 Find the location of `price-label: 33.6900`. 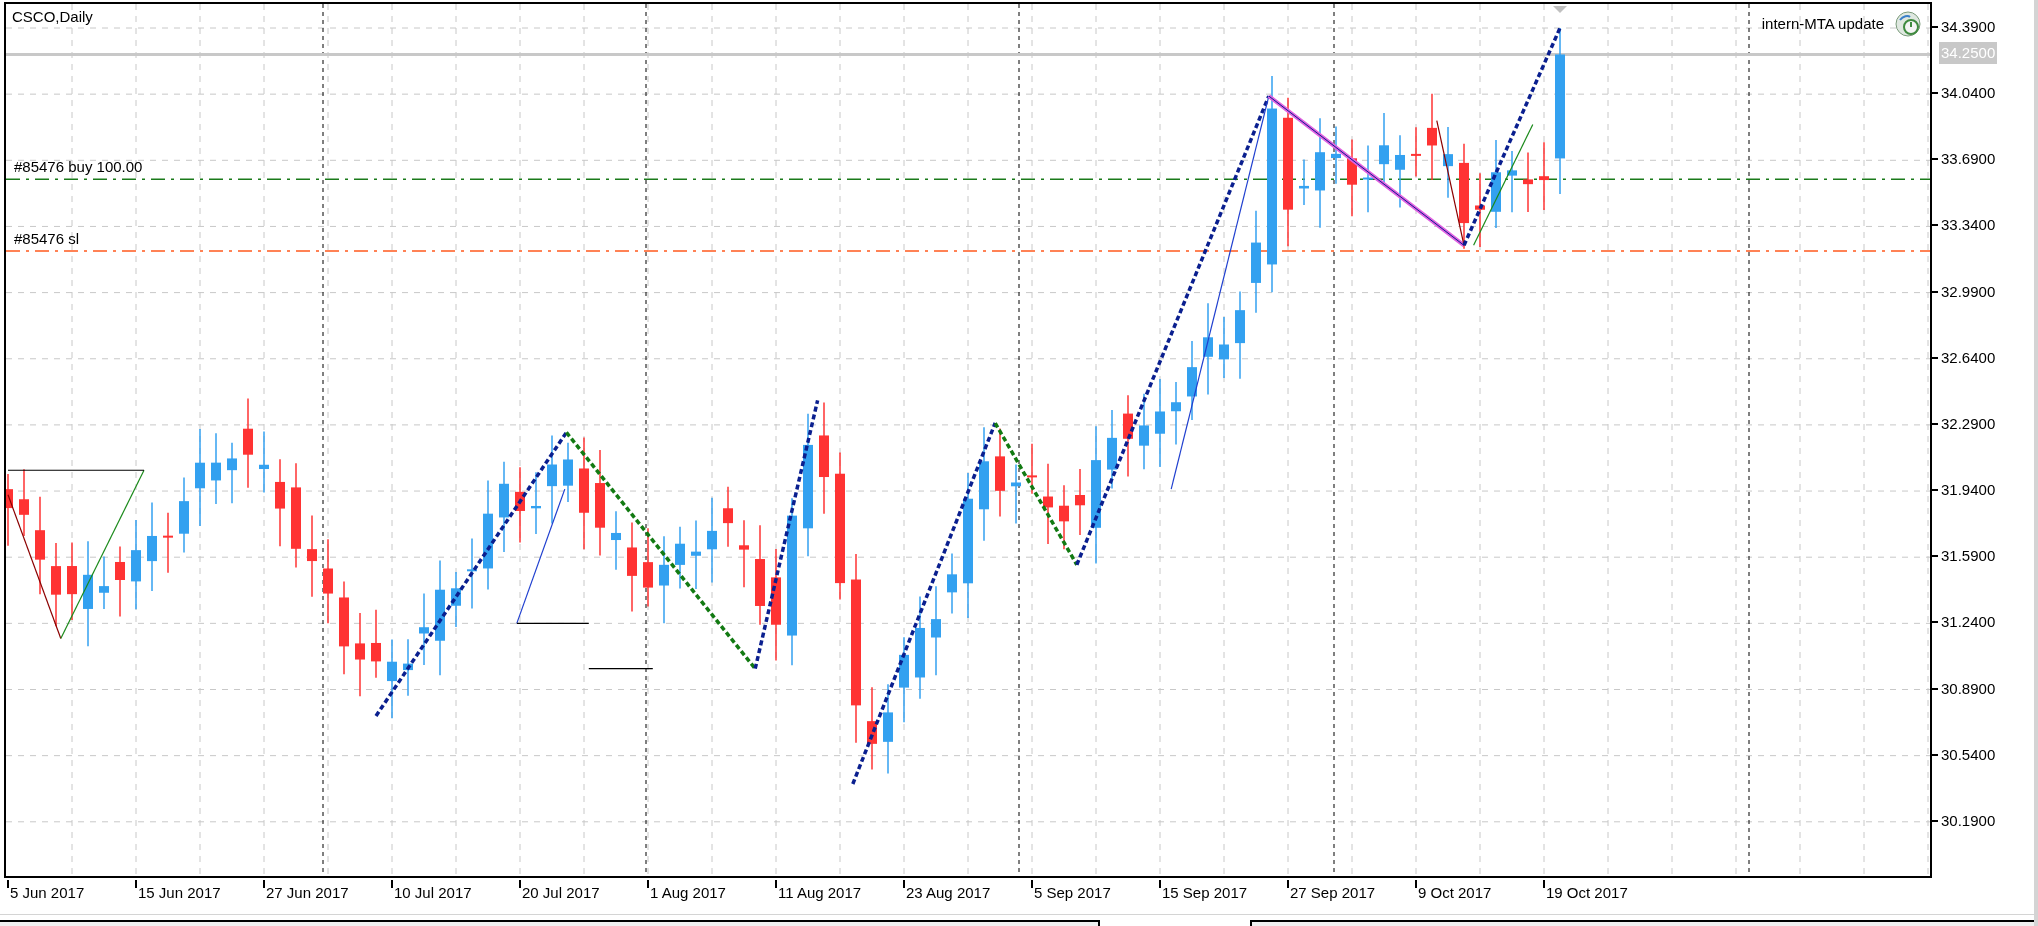

price-label: 33.6900 is located at coordinates (1968, 159).